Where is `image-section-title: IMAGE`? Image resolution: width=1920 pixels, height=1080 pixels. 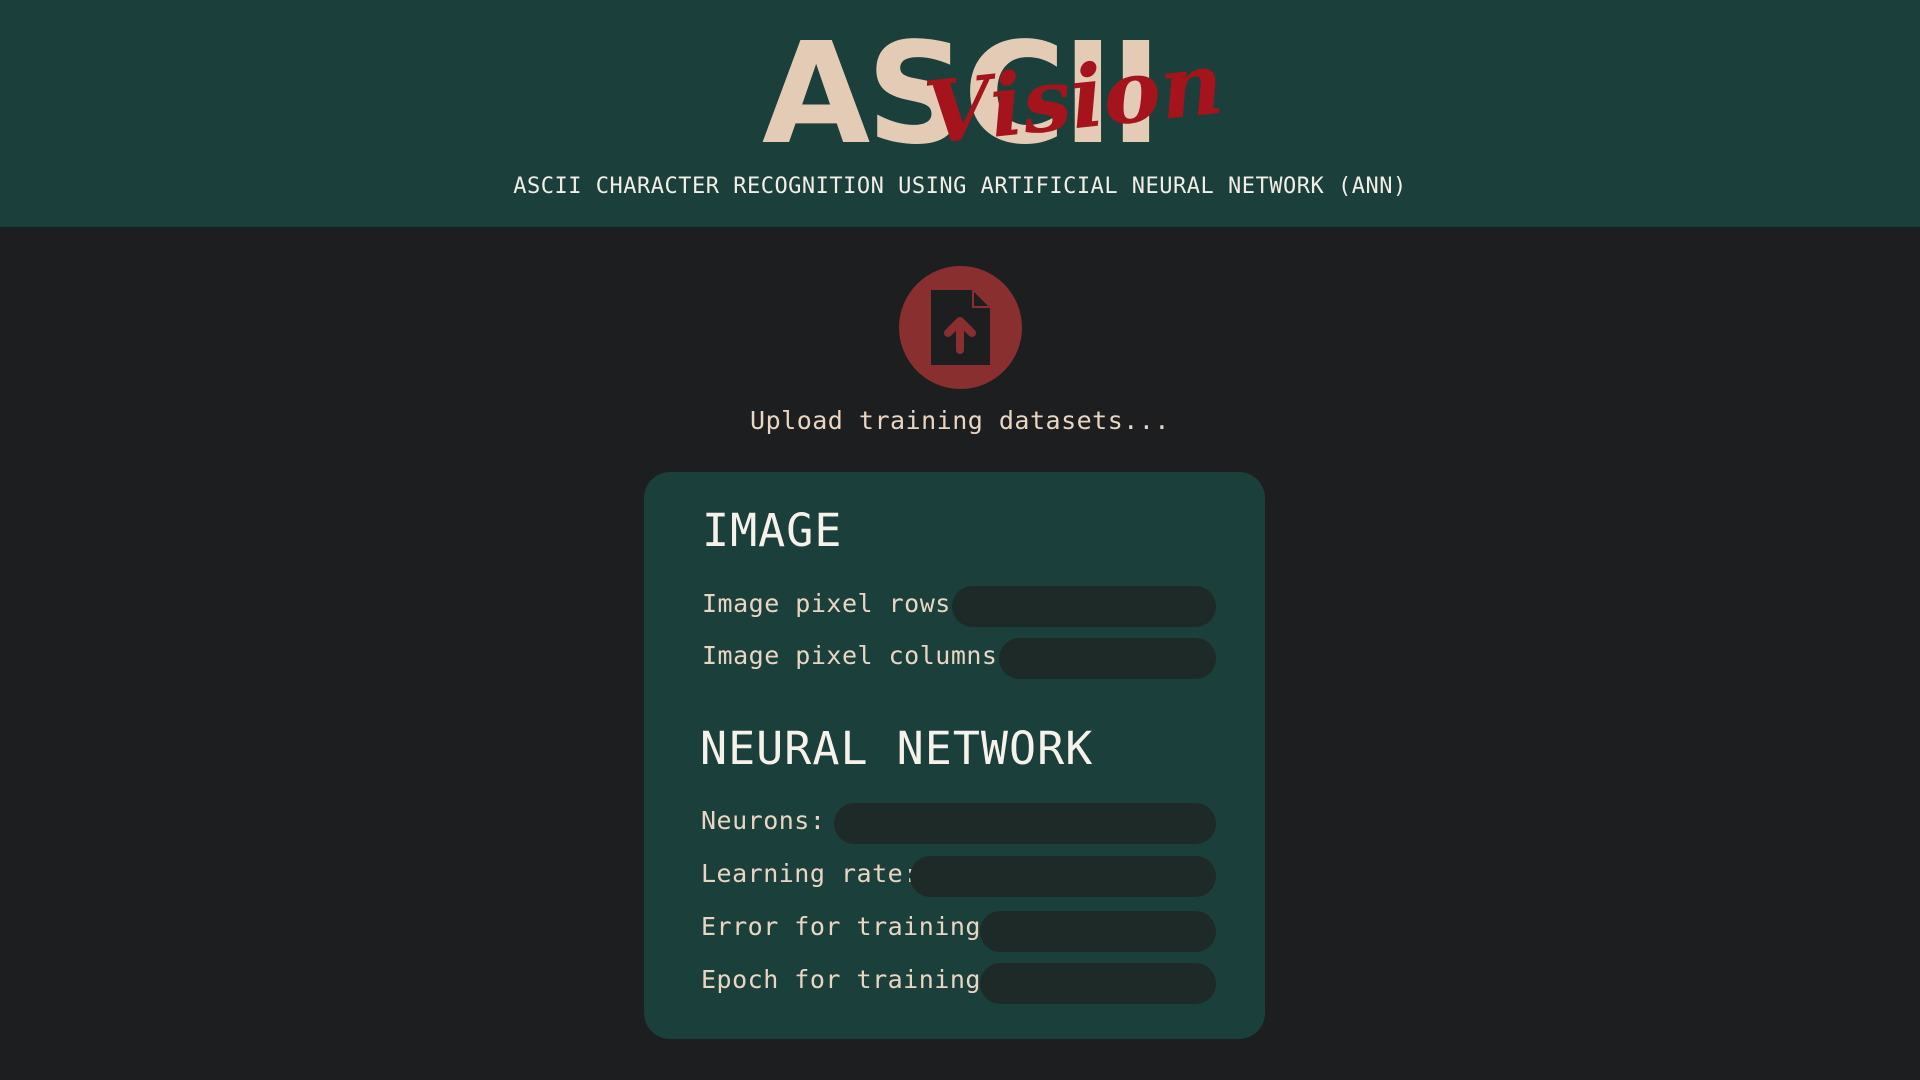
image-section-title: IMAGE is located at coordinates (772, 530).